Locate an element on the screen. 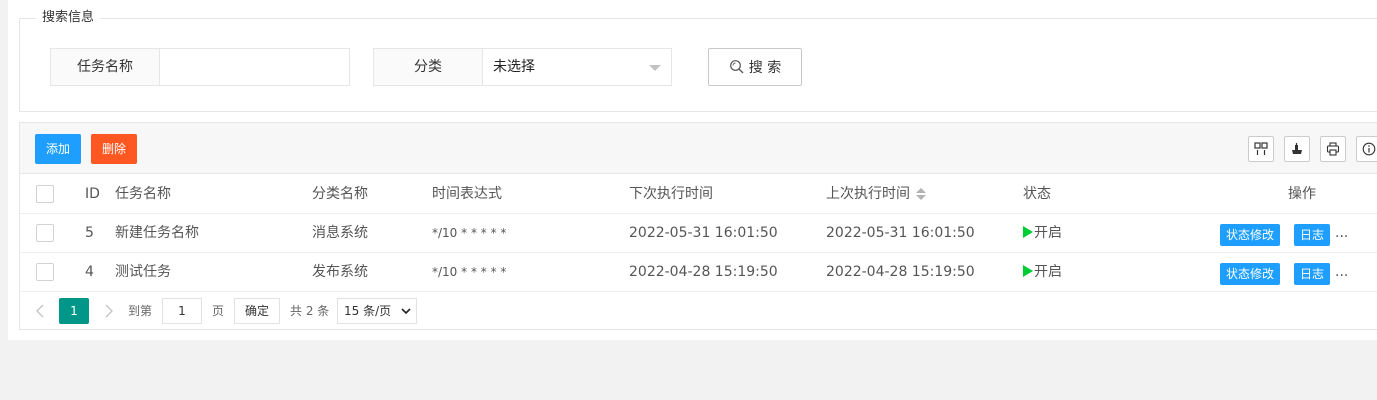 The width and height of the screenshot is (1377, 400). table-toolbar: 添加 删除 is located at coordinates (698, 148).